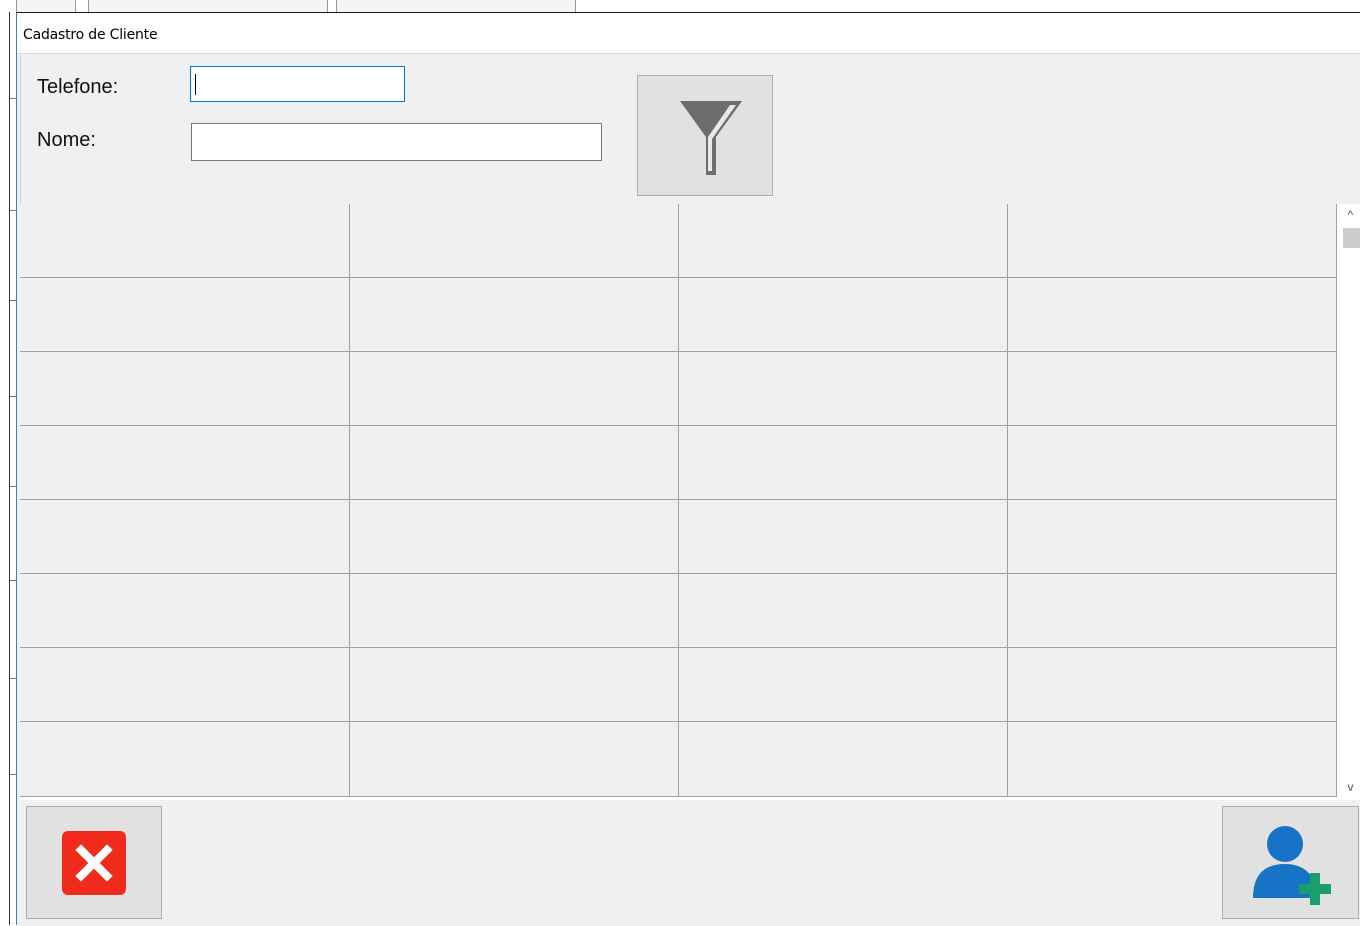  I want to click on nome-label: Nome:, so click(66, 140).